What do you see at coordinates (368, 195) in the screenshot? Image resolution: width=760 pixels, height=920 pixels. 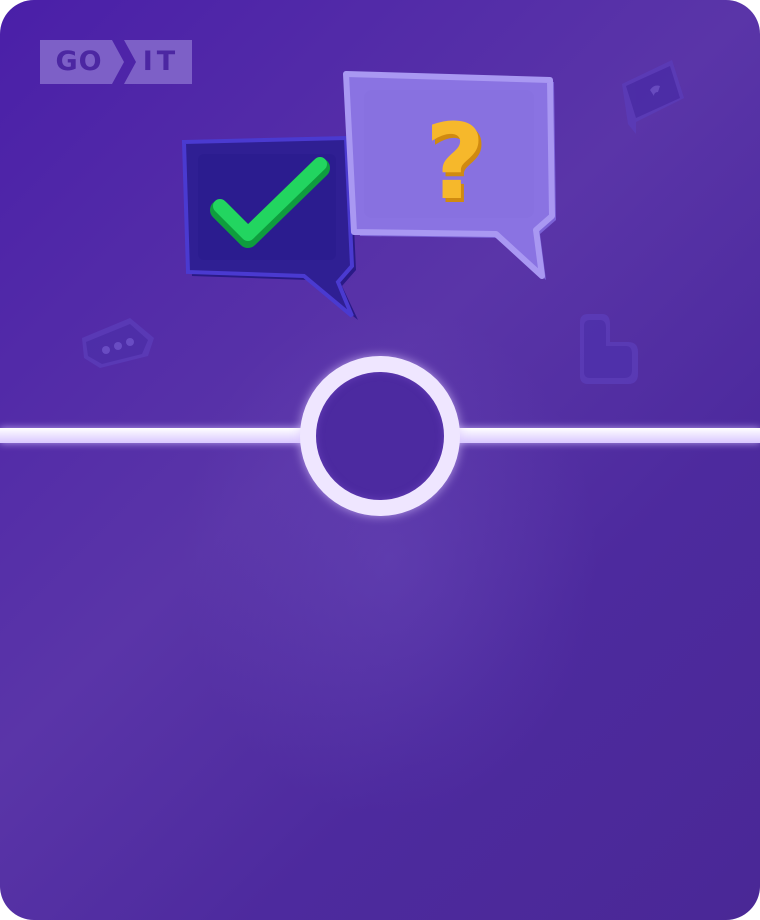 I see `speech-bubbles-illustration: ? ?` at bounding box center [368, 195].